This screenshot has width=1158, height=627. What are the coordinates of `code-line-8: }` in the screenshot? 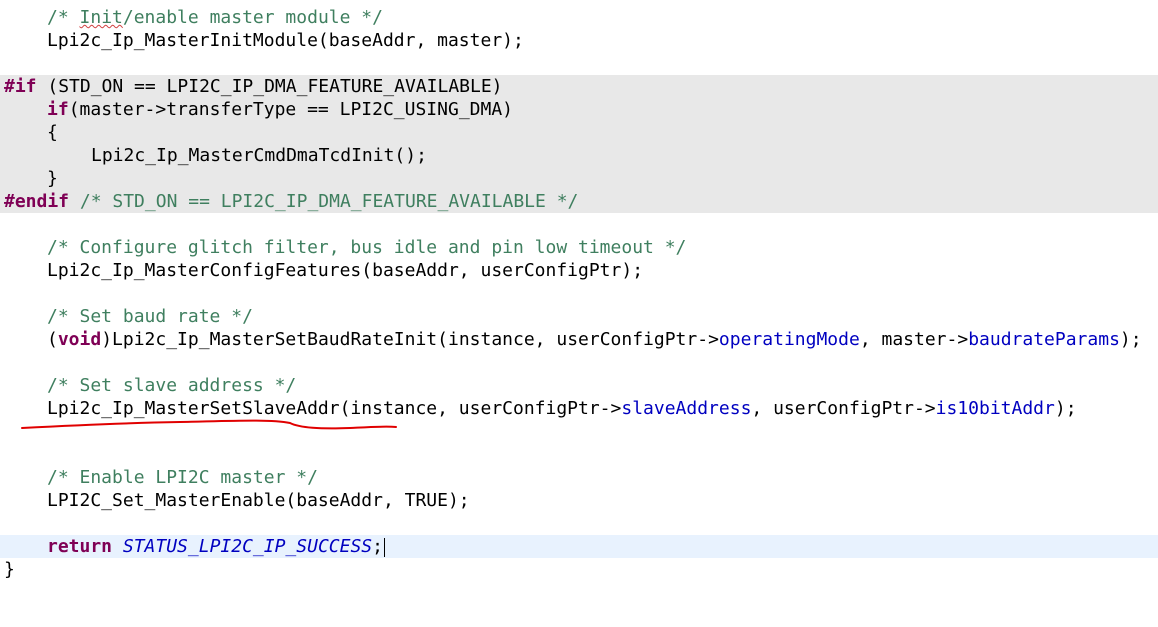 It's located at (579, 178).